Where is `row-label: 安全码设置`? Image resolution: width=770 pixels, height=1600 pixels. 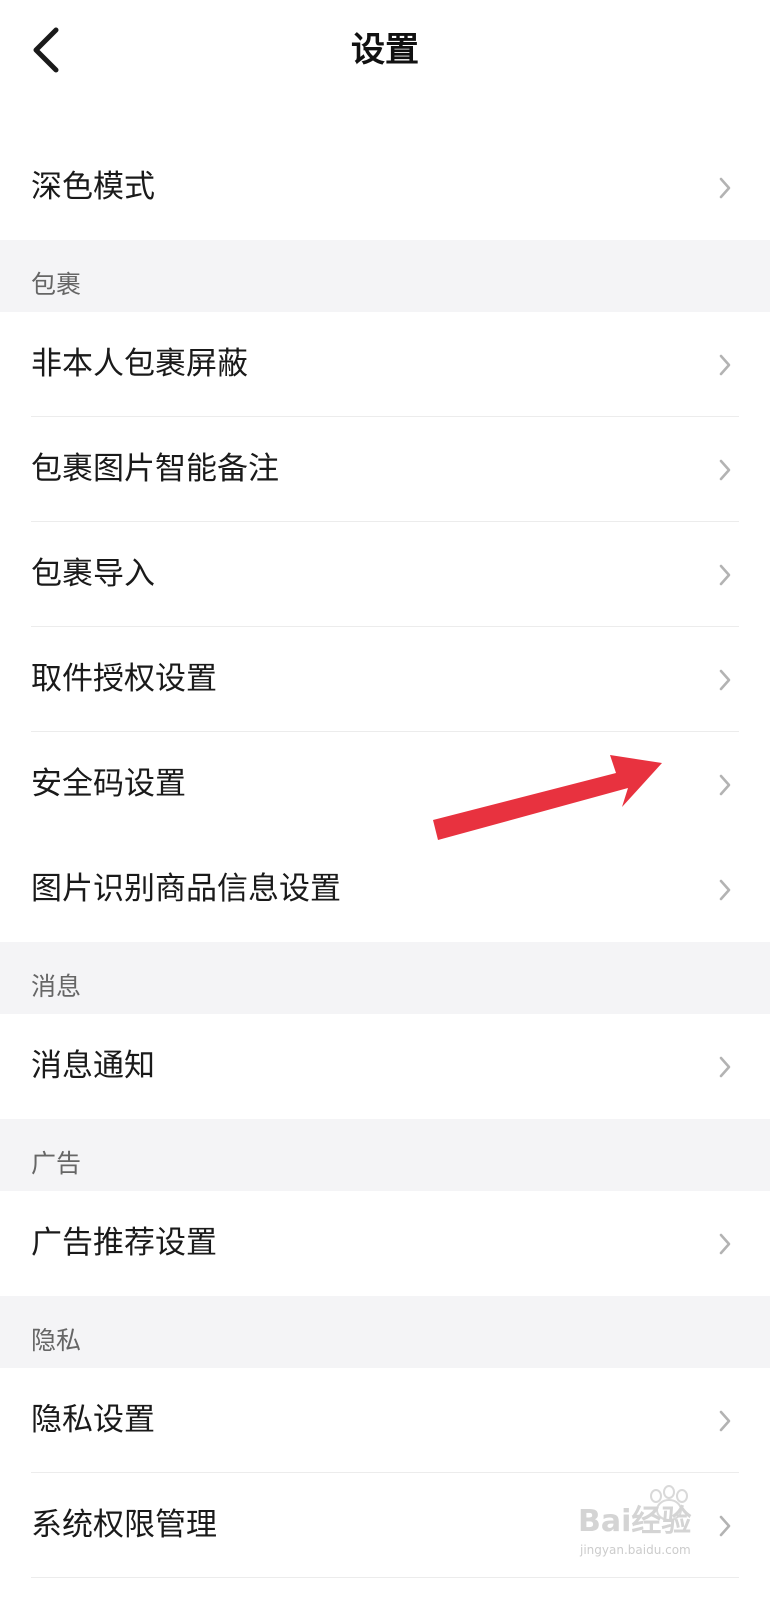
row-label: 安全码设置 is located at coordinates (108, 784).